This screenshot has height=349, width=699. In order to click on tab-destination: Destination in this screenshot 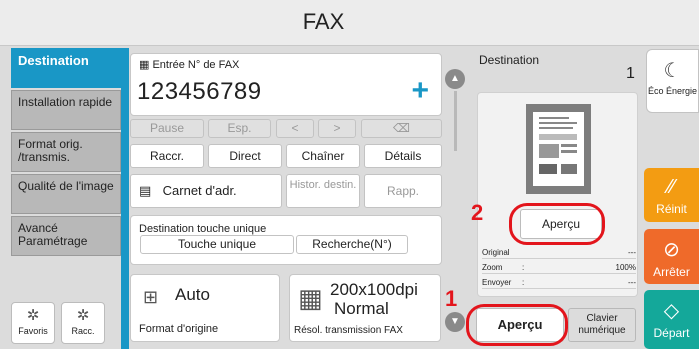, I will do `click(66, 68)`.